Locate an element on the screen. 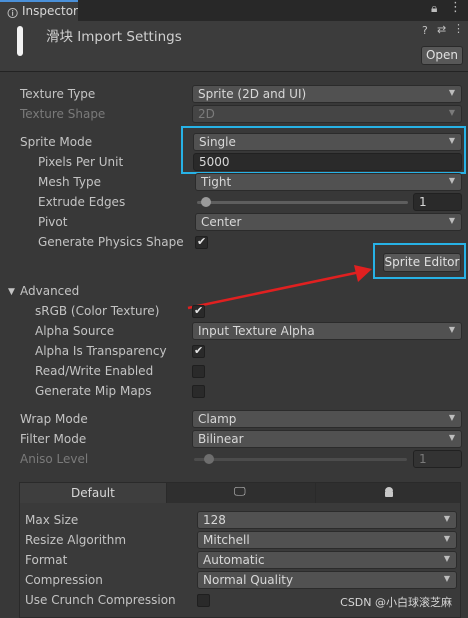 The image size is (468, 618). texture-shape-label: Texture Shape is located at coordinates (63, 114).